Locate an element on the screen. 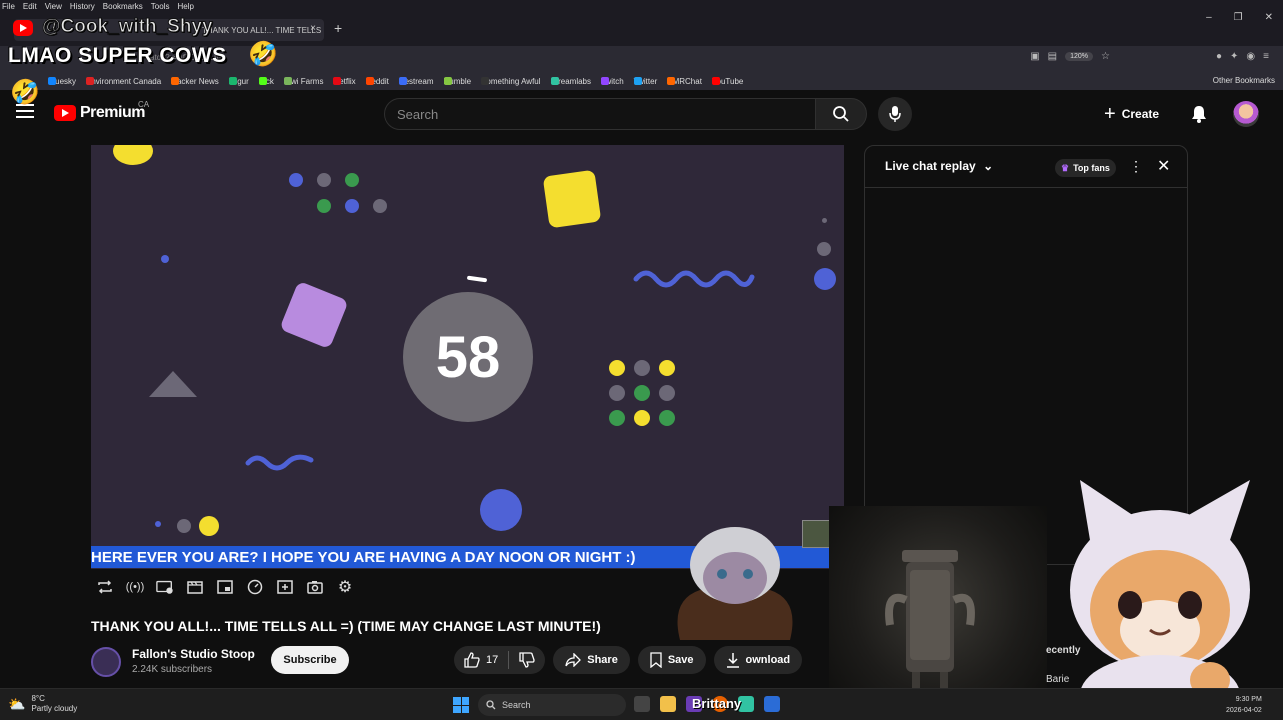  bookmark-imgur: imgur is located at coordinates (238, 81).